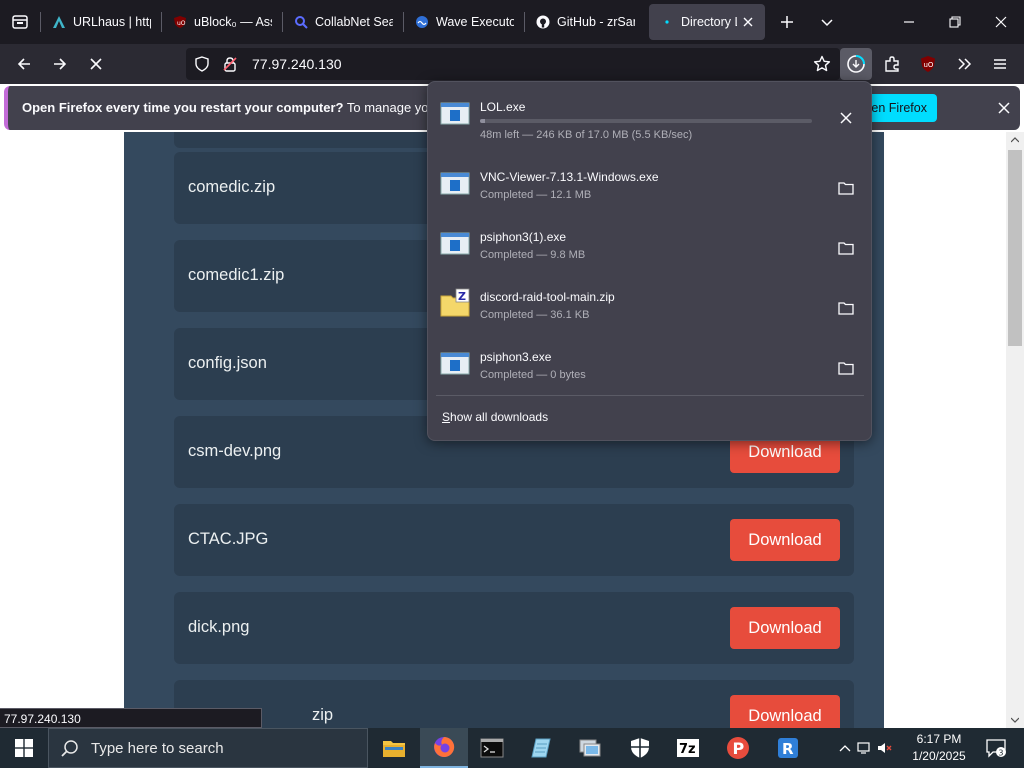 The height and width of the screenshot is (768, 1024). What do you see at coordinates (323, 715) in the screenshot?
I see `file-name: zip` at bounding box center [323, 715].